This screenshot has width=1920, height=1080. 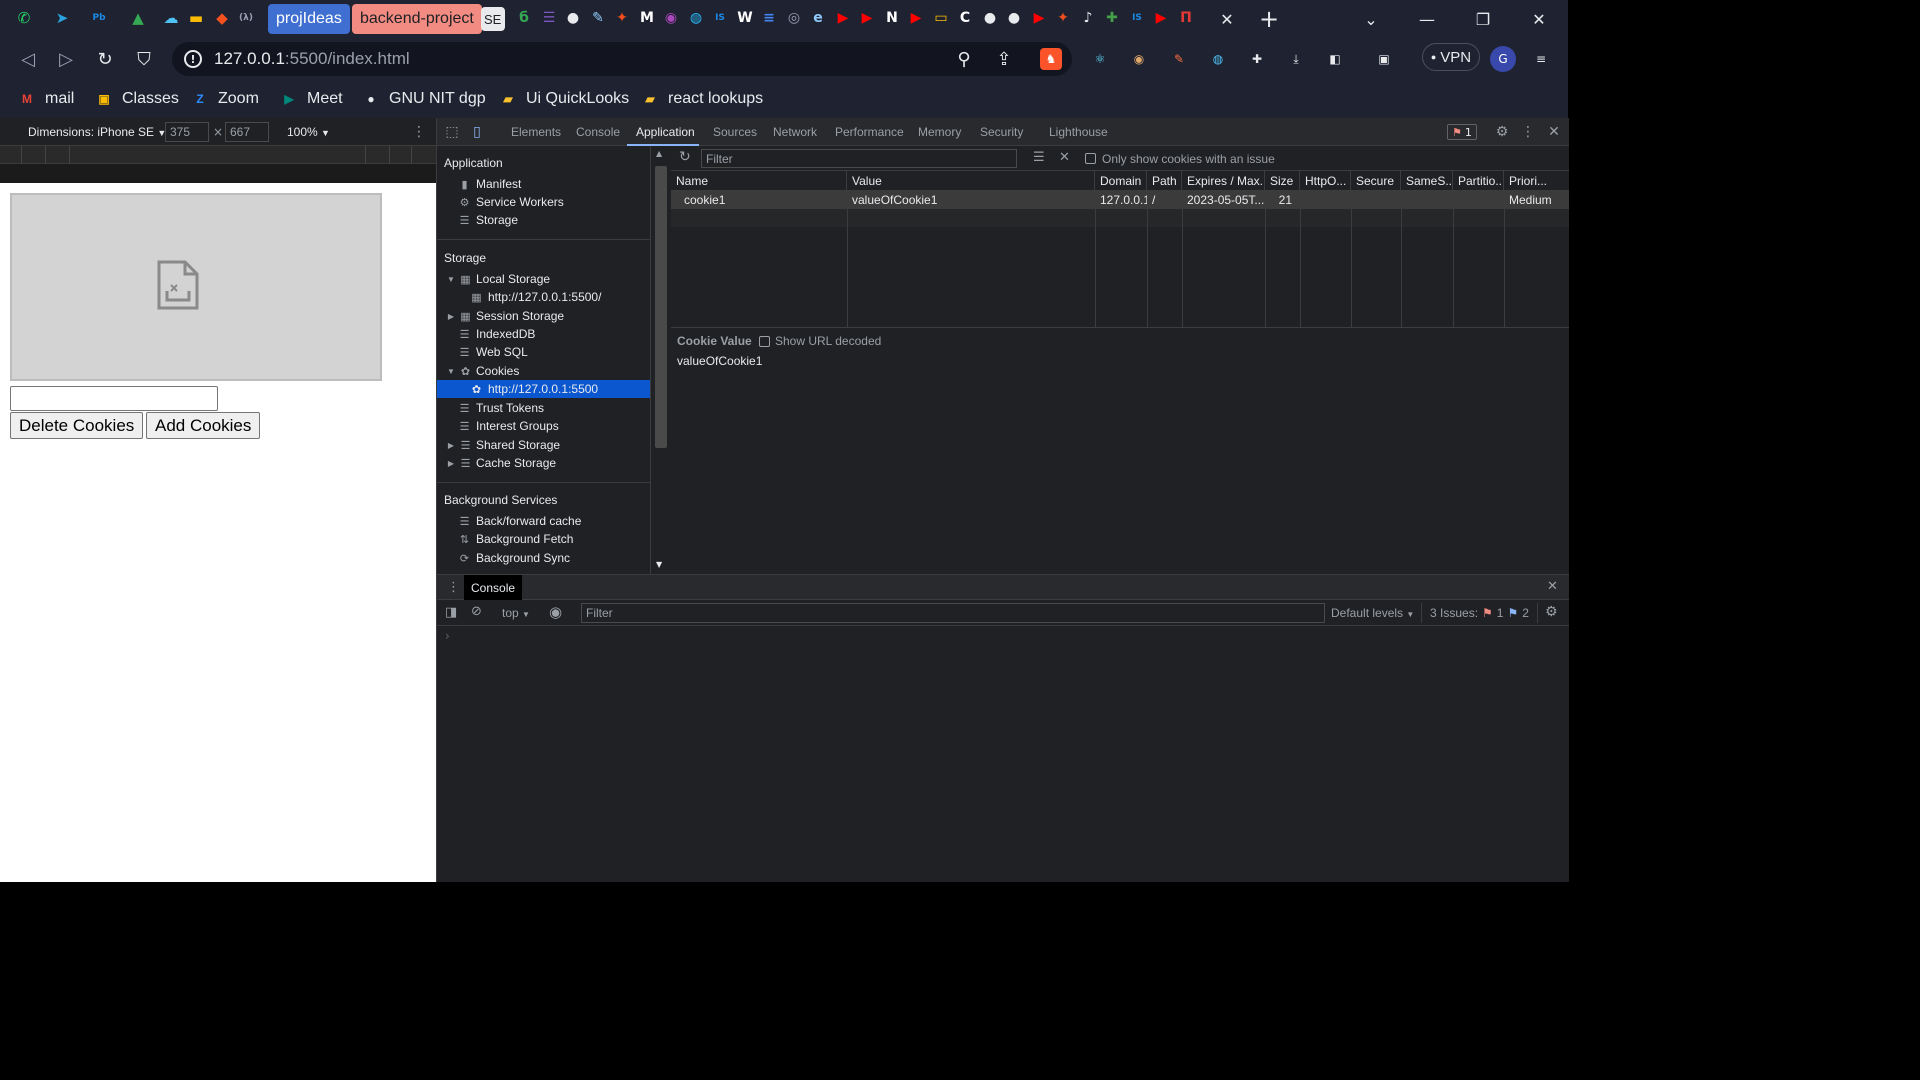 I want to click on reload-icon: ↻, so click(x=105, y=59).